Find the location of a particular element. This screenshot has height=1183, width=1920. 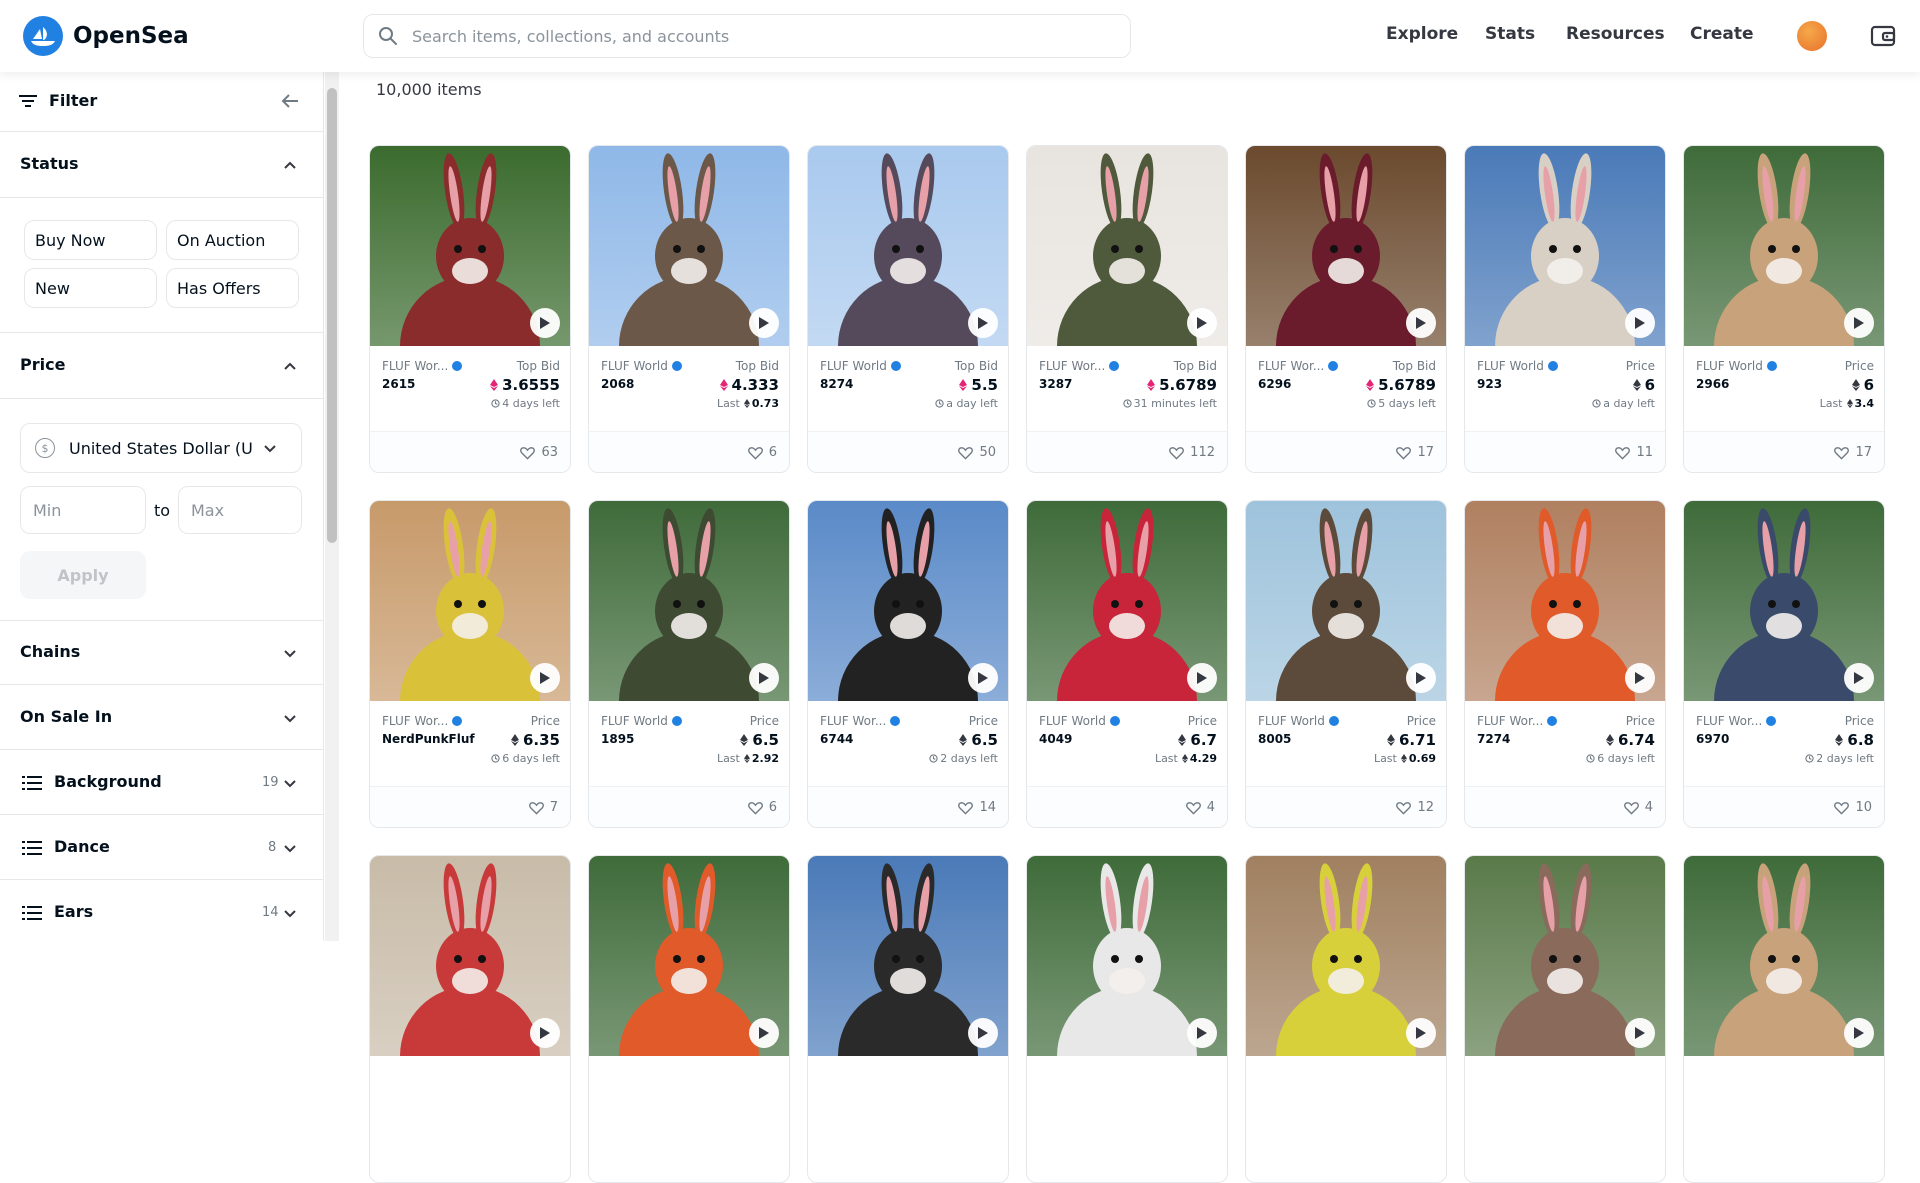

nft-card: FLUF World 2966 Price 6 Last 3.4 17 is located at coordinates (1784, 309).